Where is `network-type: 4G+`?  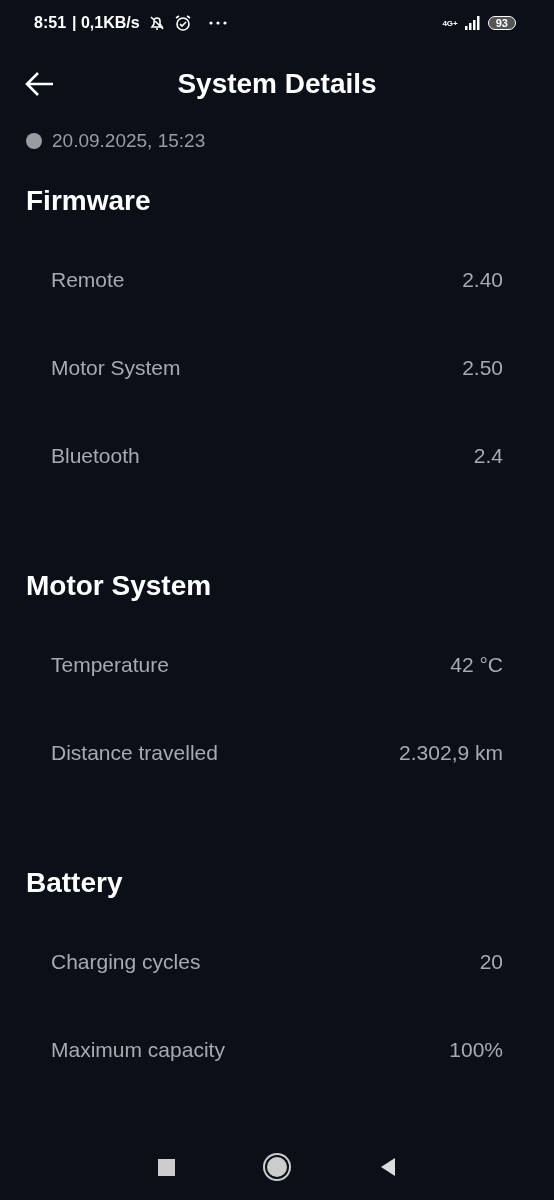 network-type: 4G+ is located at coordinates (450, 23).